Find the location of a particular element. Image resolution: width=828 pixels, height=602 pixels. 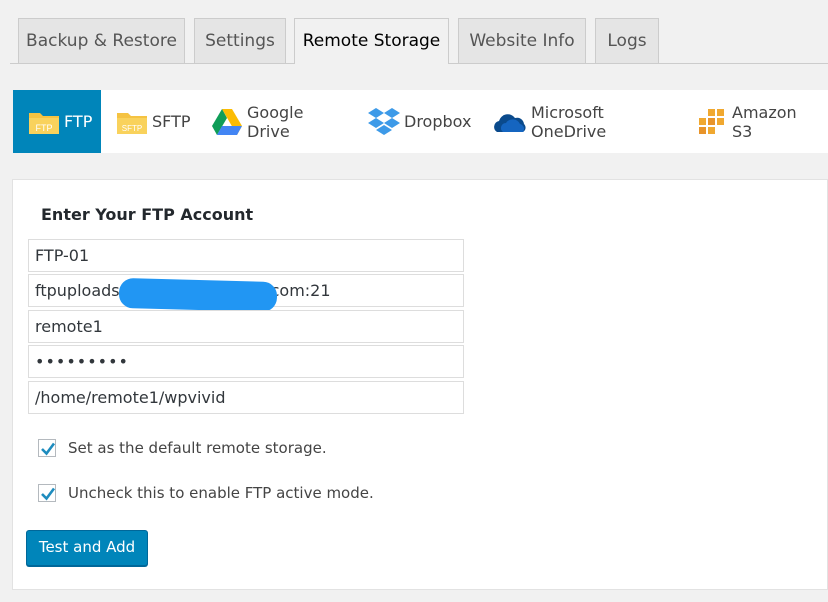

onedrive-icon is located at coordinates (510, 122).